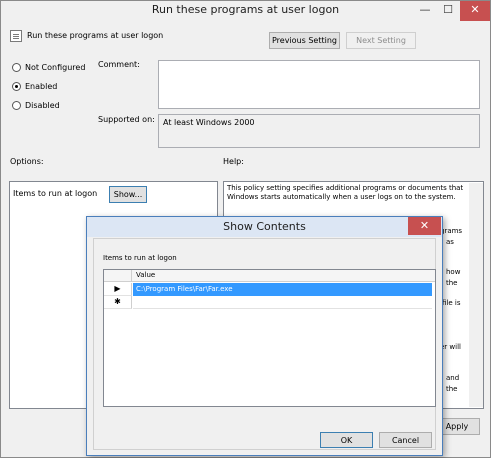  Describe the element at coordinates (233, 161) in the screenshot. I see `help-label: Help:` at that location.